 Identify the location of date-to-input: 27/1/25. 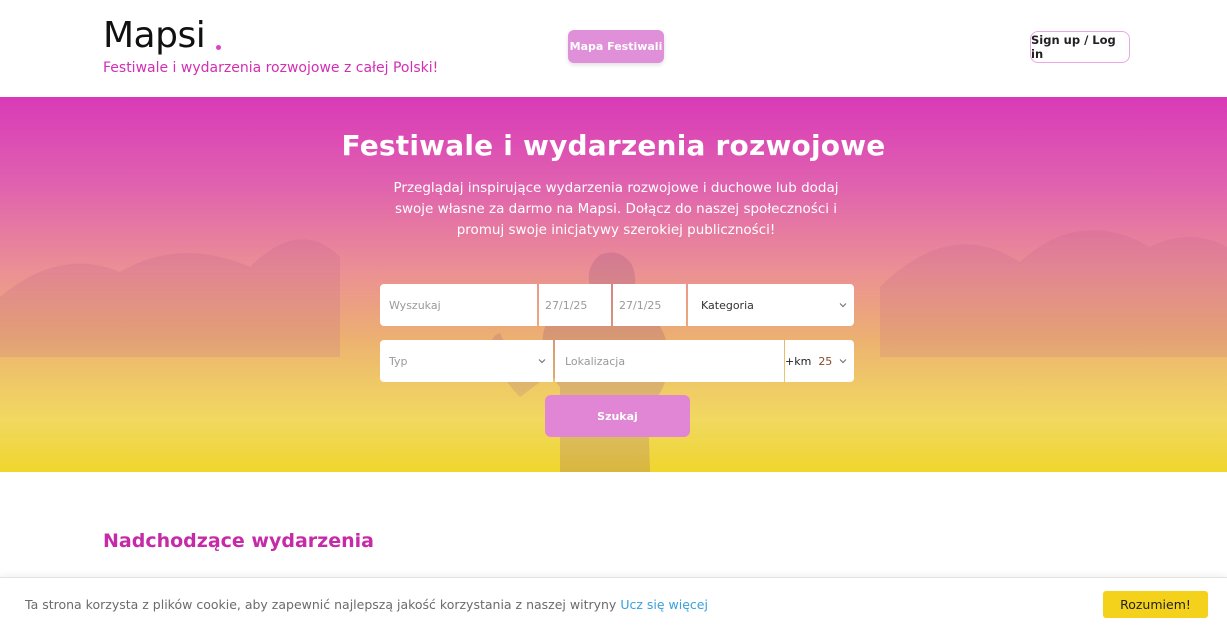
(649, 305).